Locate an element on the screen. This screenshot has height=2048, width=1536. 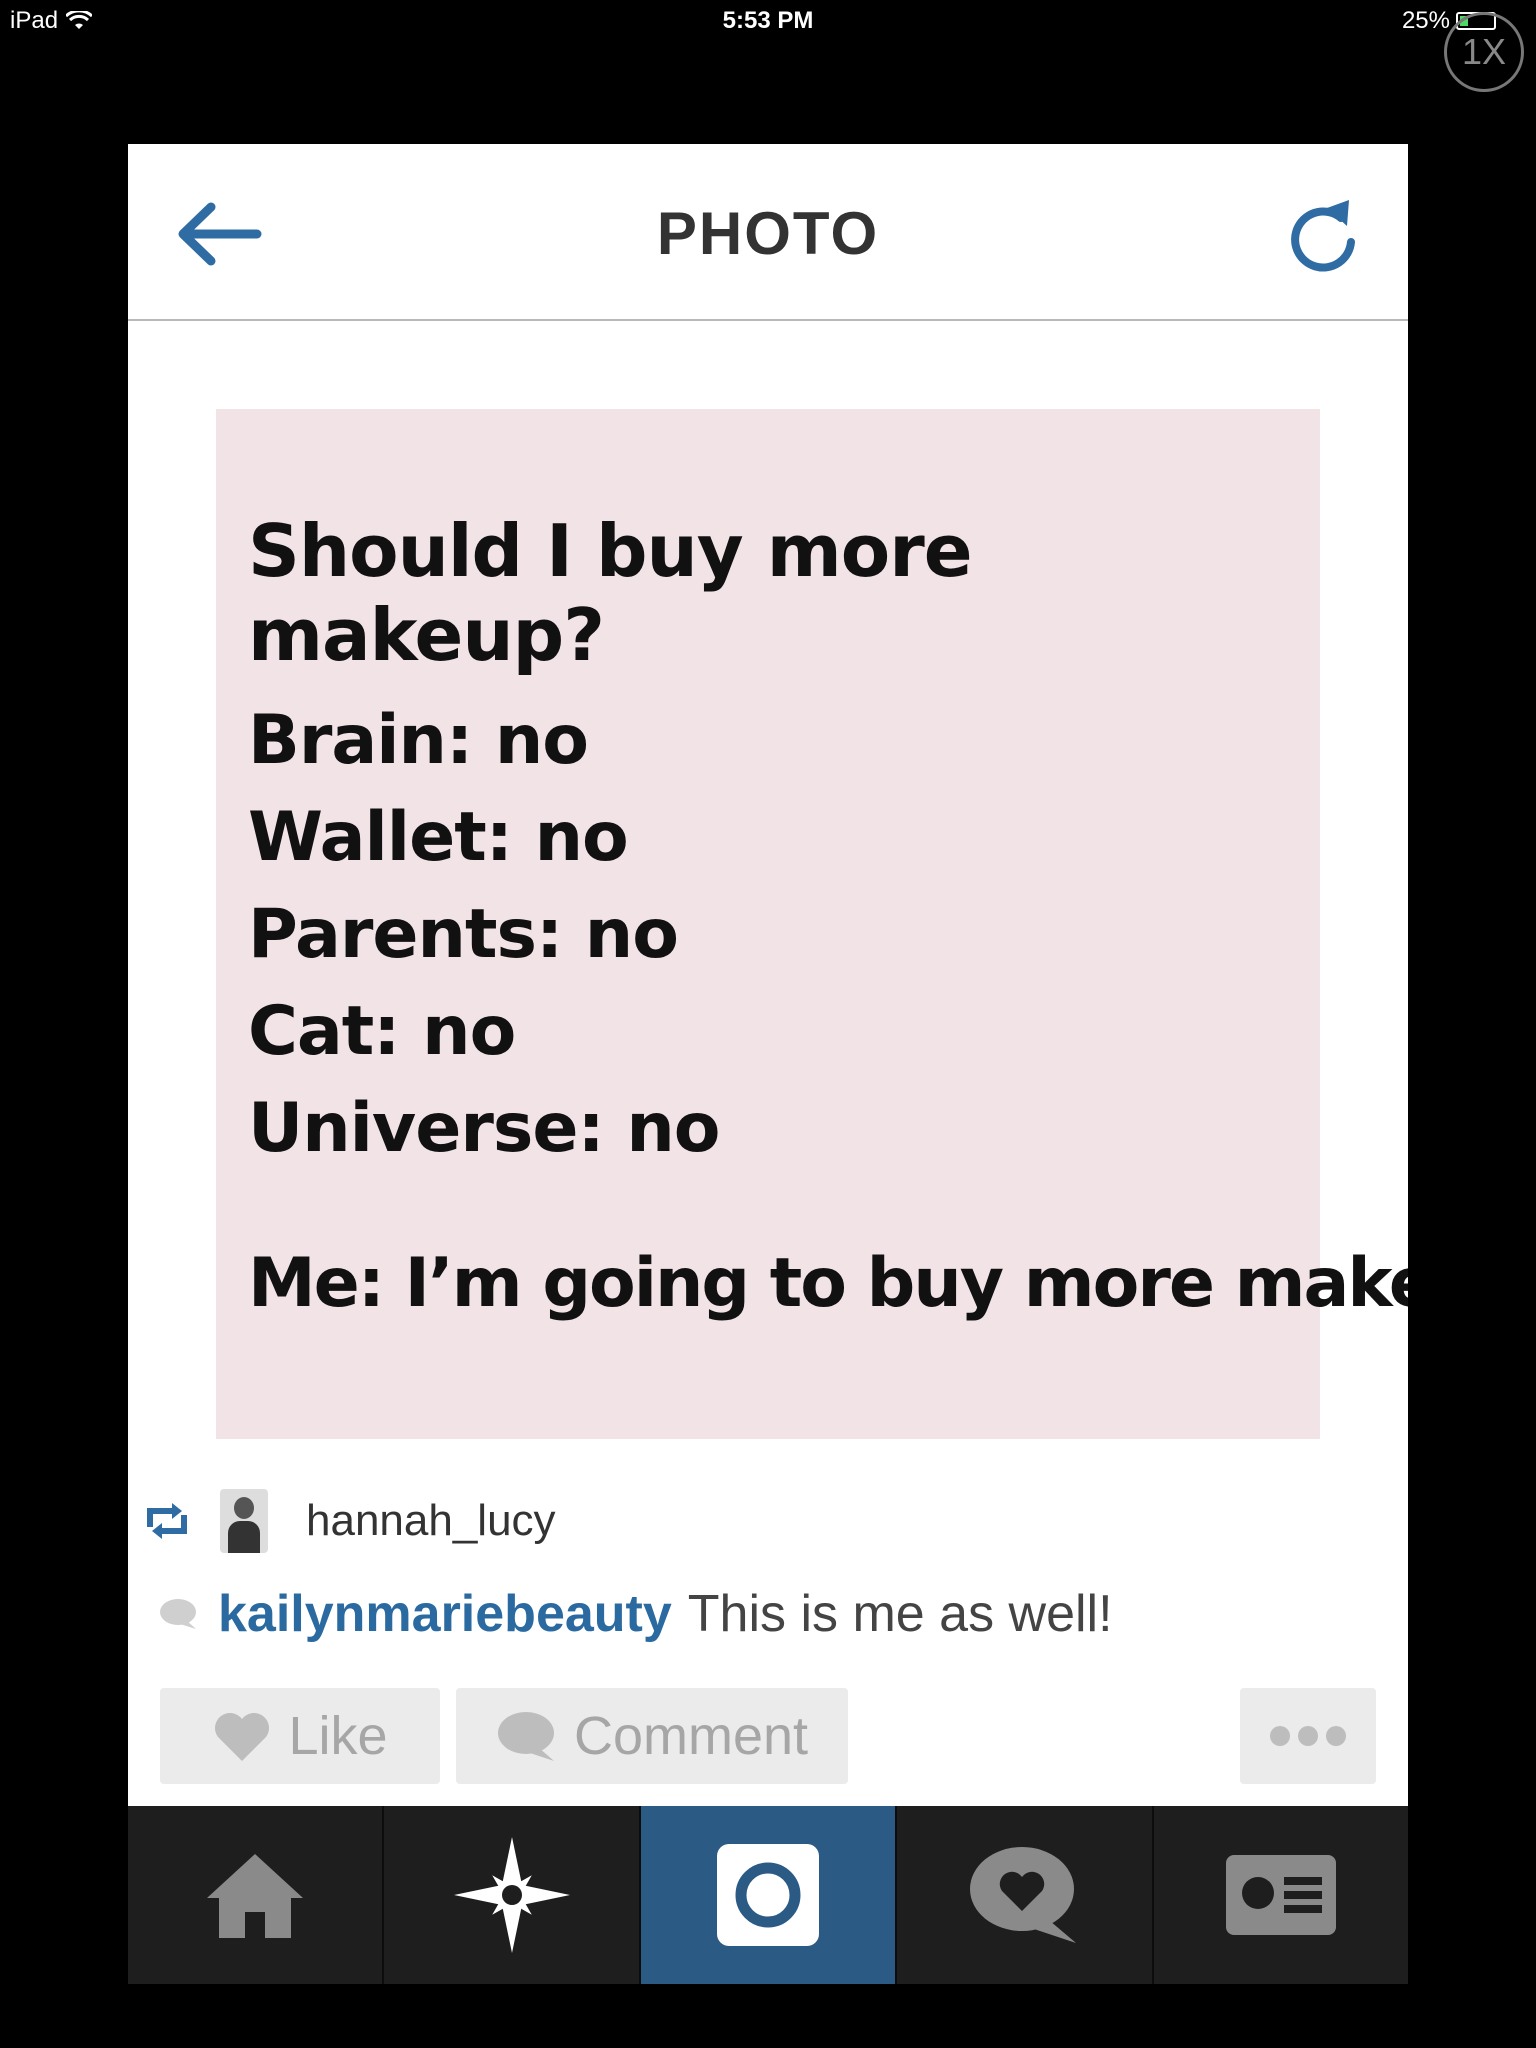
post-actions: Like Comment is located at coordinates (768, 1736).